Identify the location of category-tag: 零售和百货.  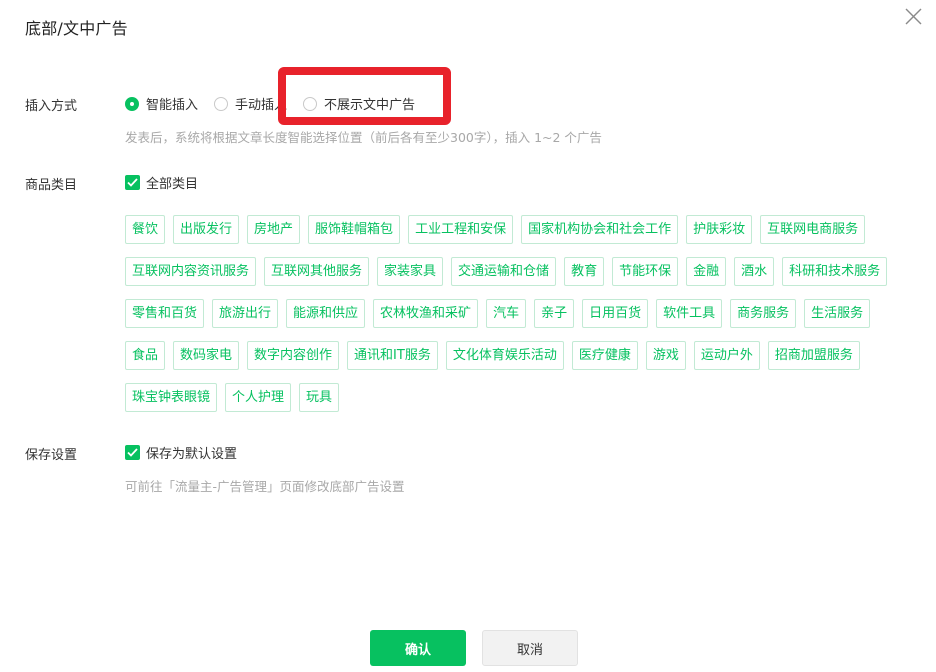
(165, 313).